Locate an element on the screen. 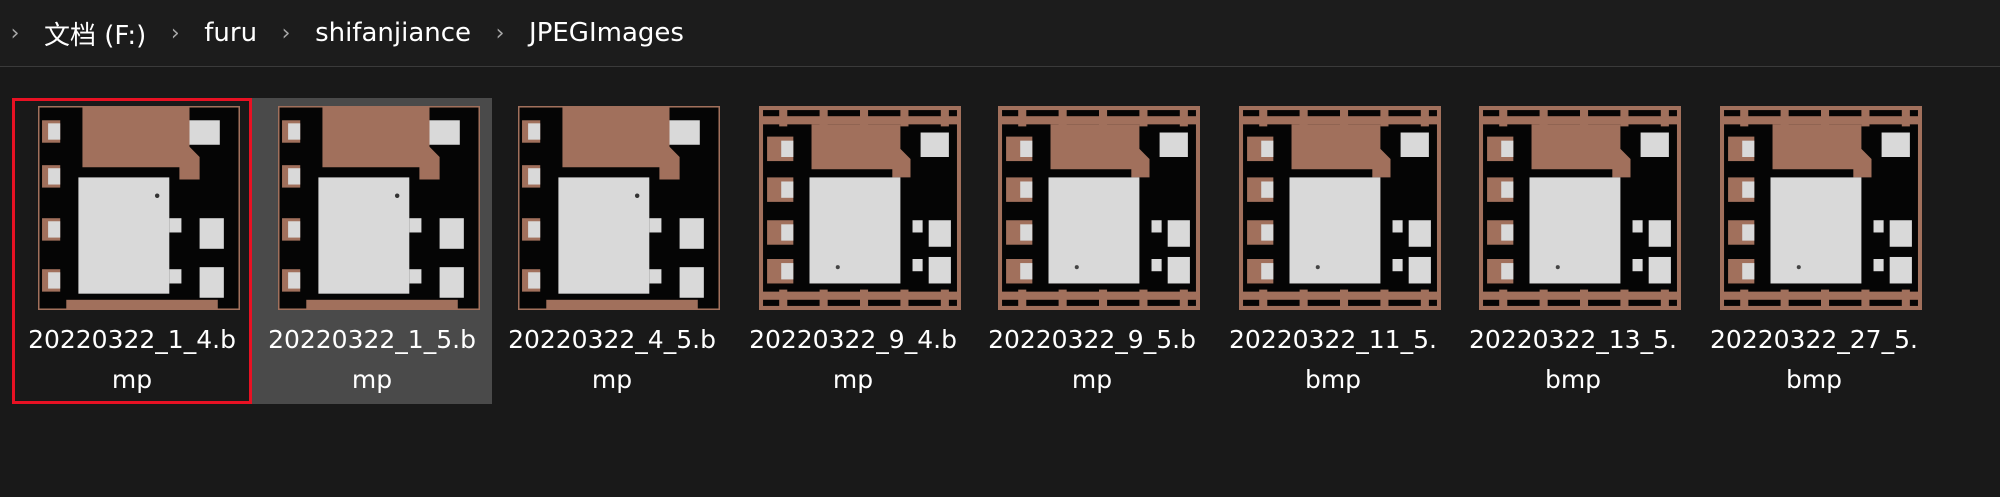 This screenshot has width=2000, height=497. file-item: 20220322_1_5.bmp is located at coordinates (372, 251).